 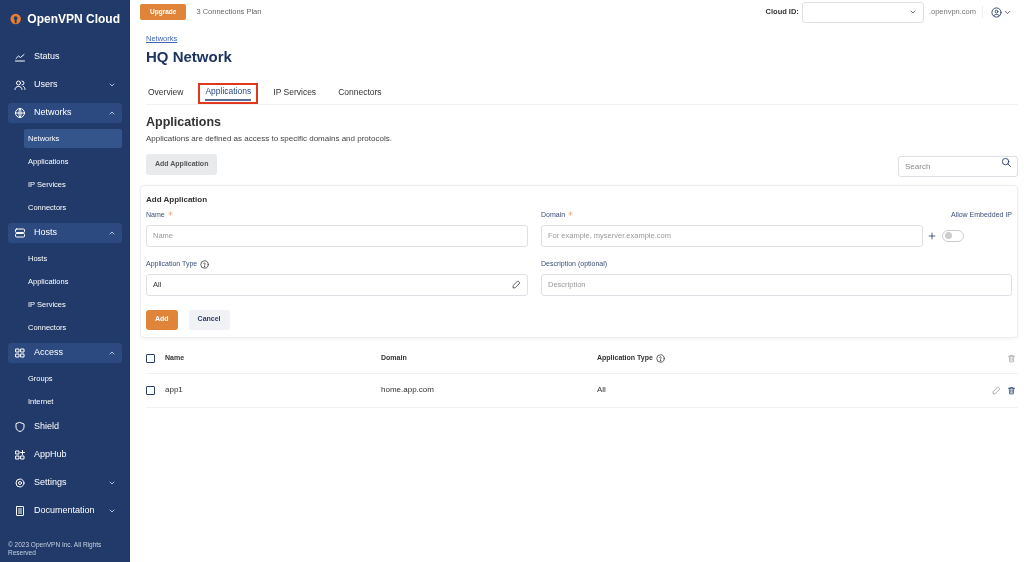 What do you see at coordinates (228, 93) in the screenshot?
I see `tab: Applications` at bounding box center [228, 93].